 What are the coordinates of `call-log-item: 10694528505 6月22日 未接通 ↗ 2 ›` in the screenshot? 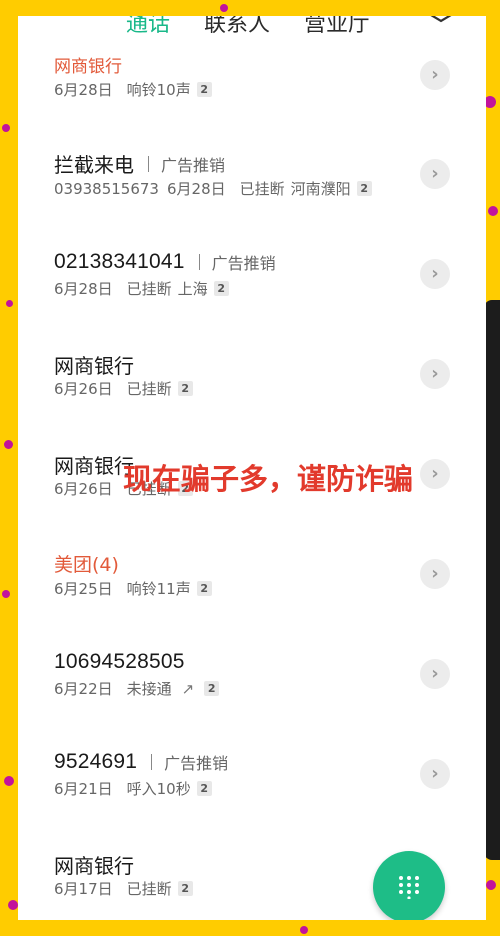 It's located at (252, 692).